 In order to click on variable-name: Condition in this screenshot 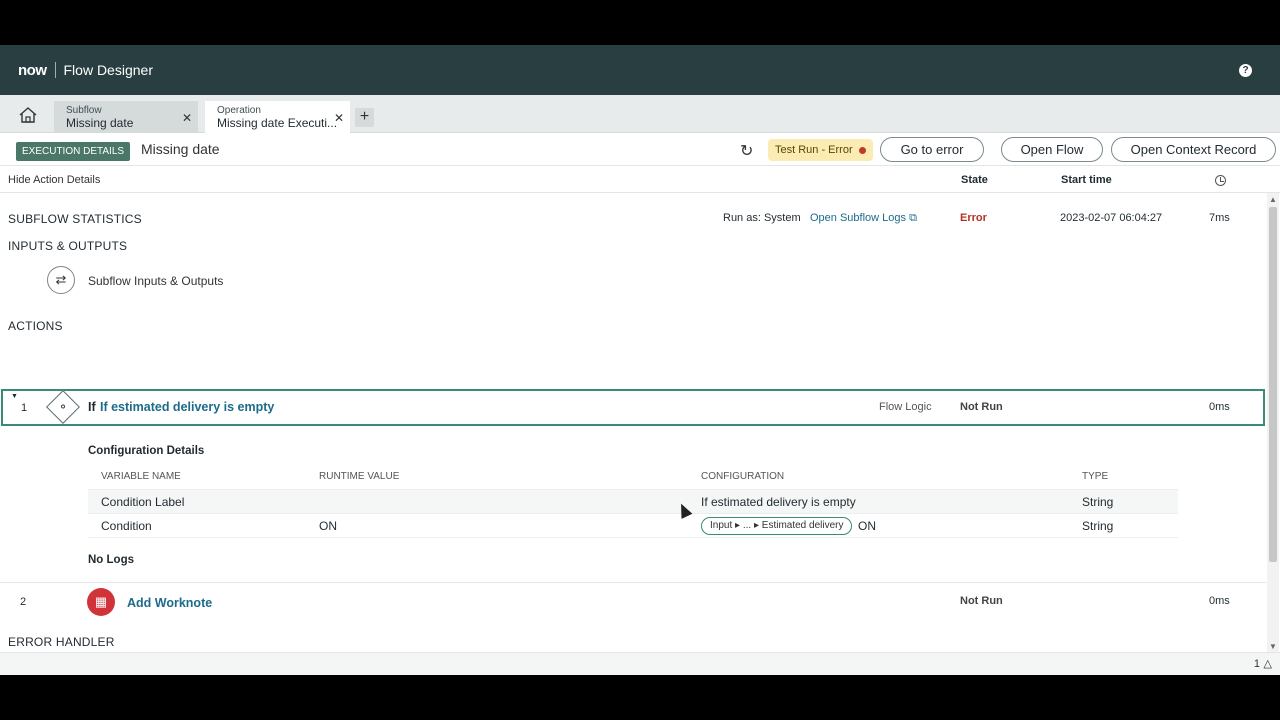, I will do `click(126, 526)`.